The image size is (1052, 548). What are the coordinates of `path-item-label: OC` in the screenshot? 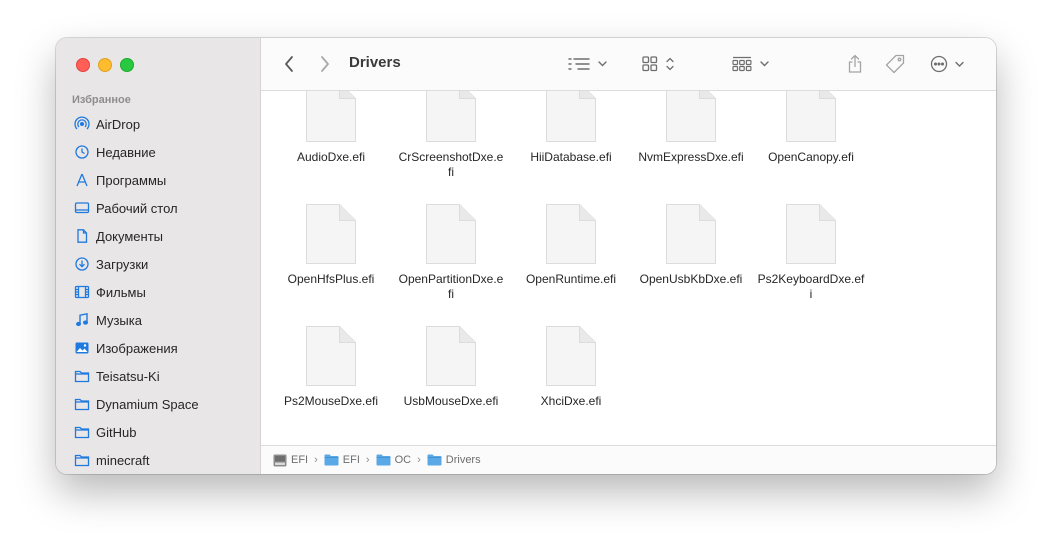 It's located at (403, 460).